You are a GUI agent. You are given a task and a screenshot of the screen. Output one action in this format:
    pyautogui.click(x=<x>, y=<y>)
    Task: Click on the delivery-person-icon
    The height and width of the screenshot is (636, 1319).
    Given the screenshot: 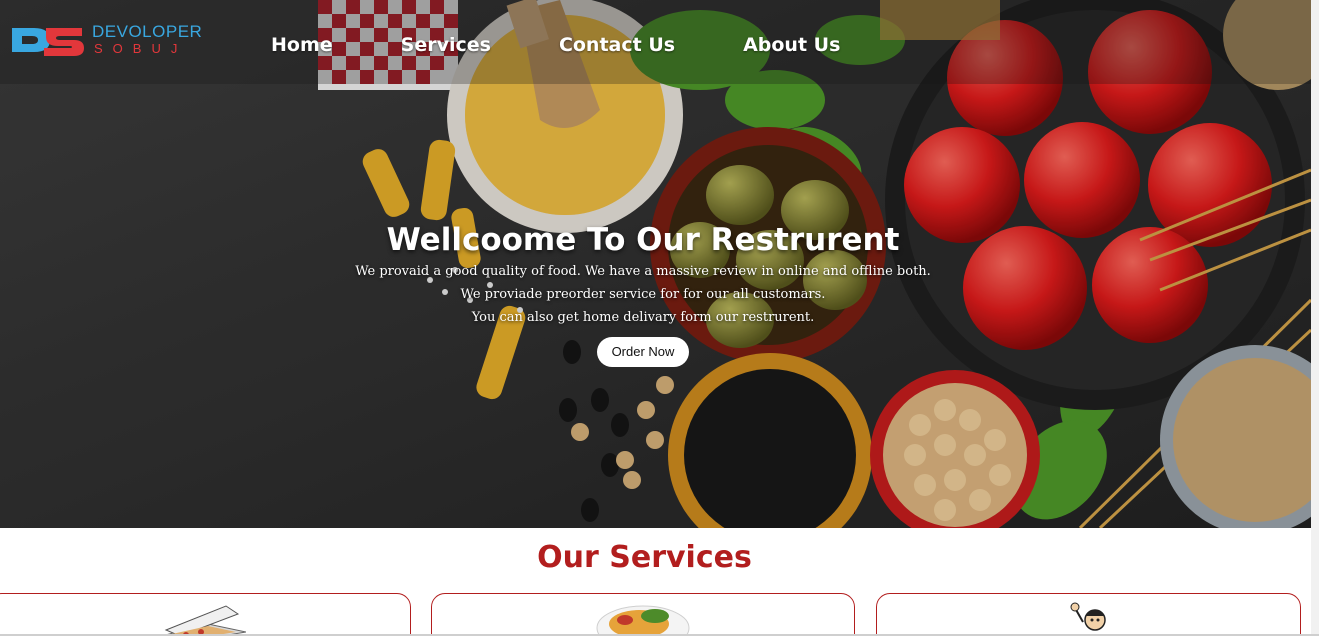 What is the action you would take?
    pyautogui.click(x=1088, y=616)
    